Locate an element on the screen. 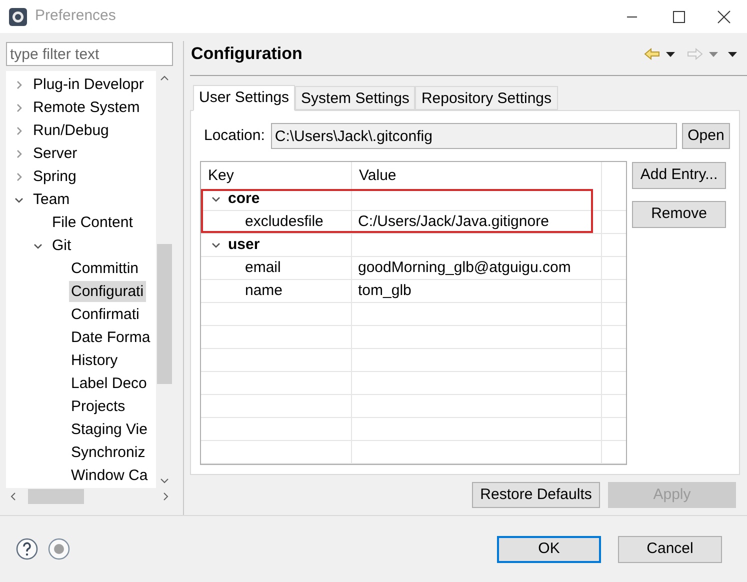 Image resolution: width=747 pixels, height=582 pixels. tab: Repository Settings is located at coordinates (486, 98).